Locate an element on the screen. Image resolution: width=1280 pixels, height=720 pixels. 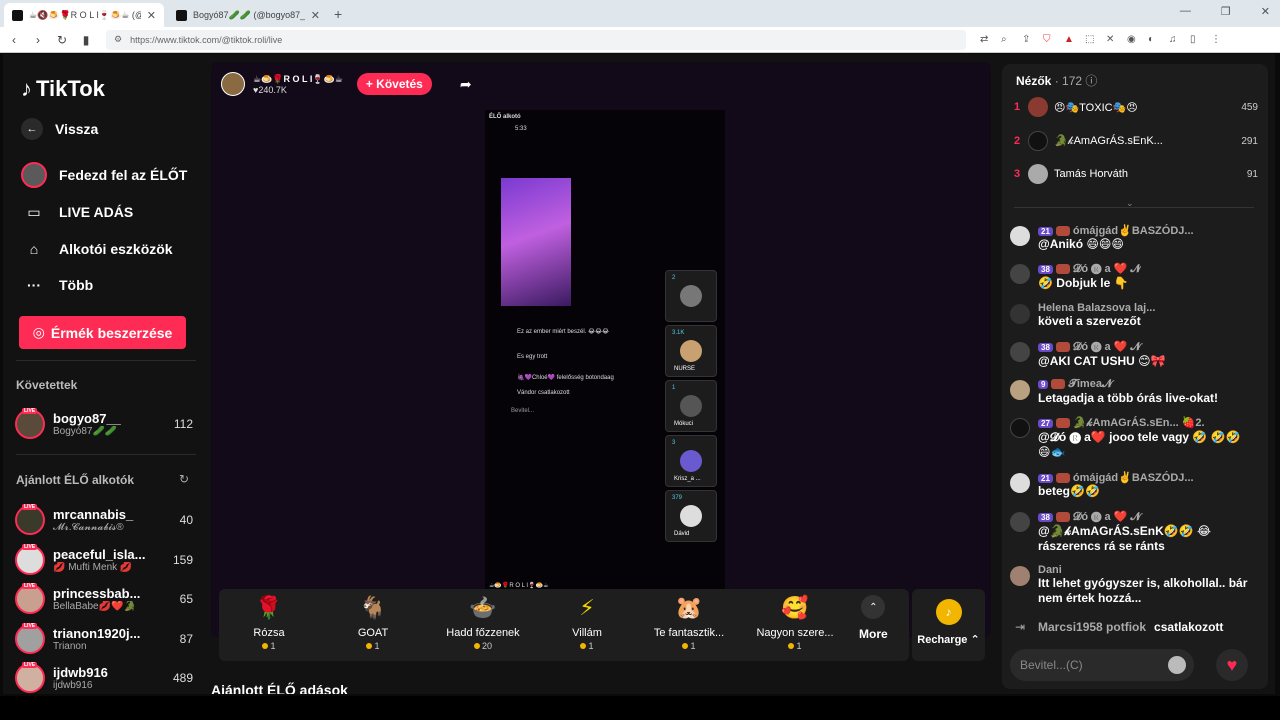
gift-item: 🐹 Te fantasztik... 1 is located at coordinates (689, 623).